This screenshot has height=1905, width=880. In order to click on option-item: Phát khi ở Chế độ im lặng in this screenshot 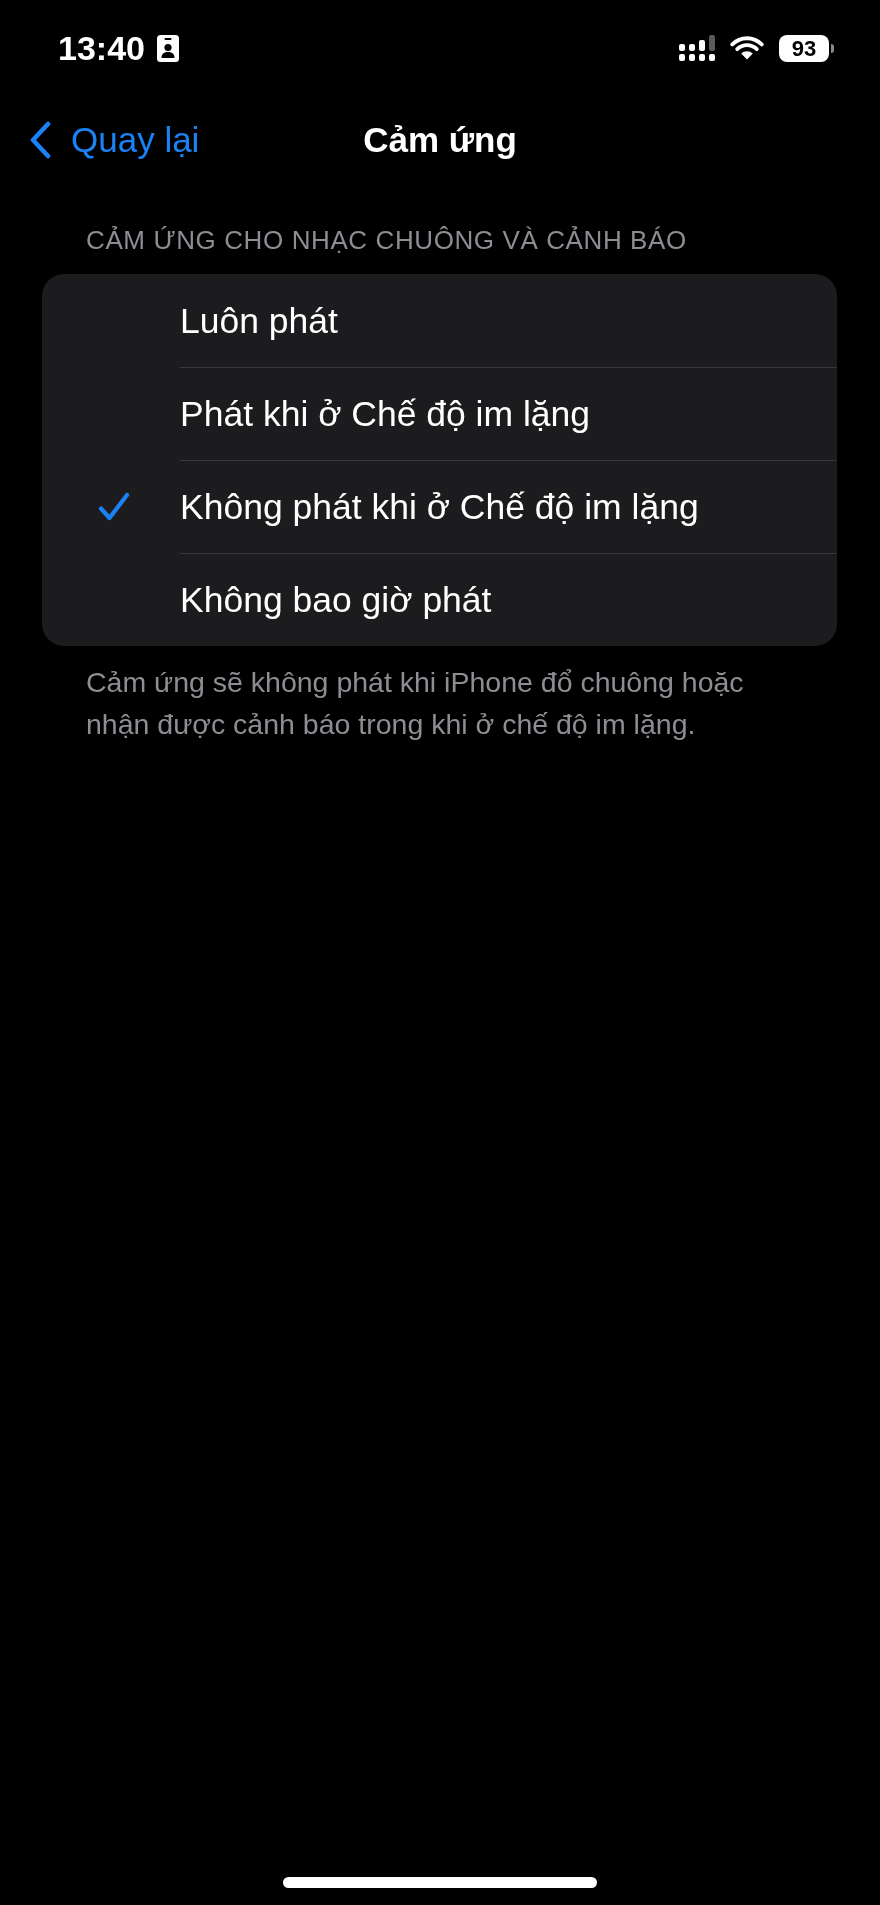, I will do `click(439, 413)`.